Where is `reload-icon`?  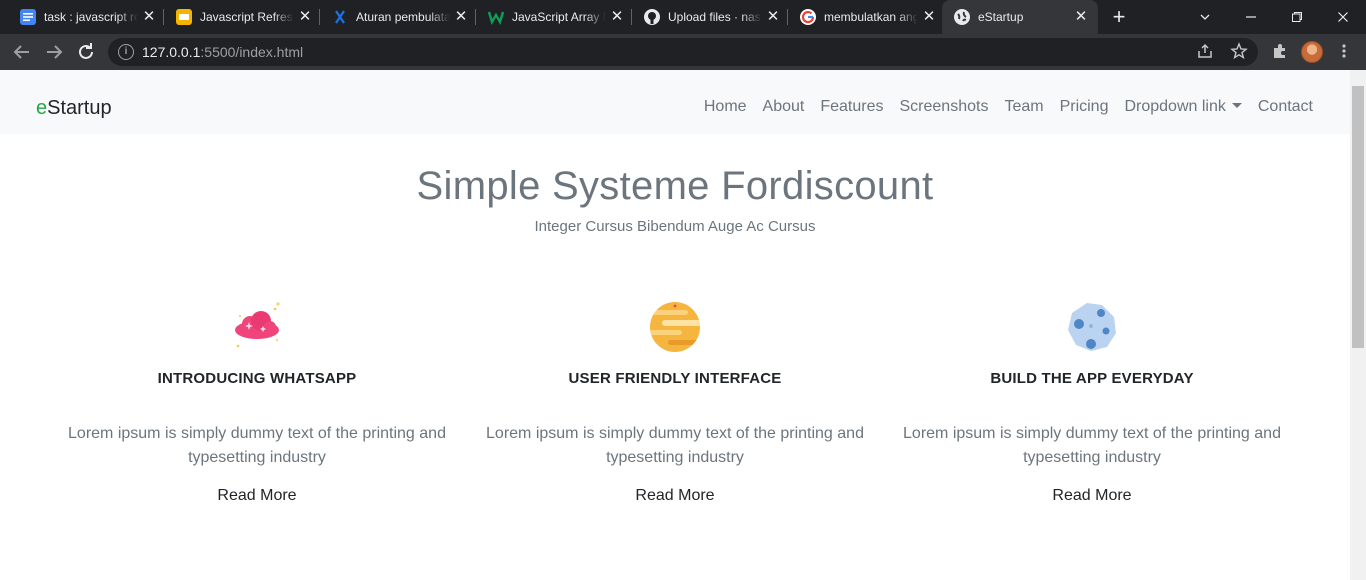
reload-icon is located at coordinates (86, 52).